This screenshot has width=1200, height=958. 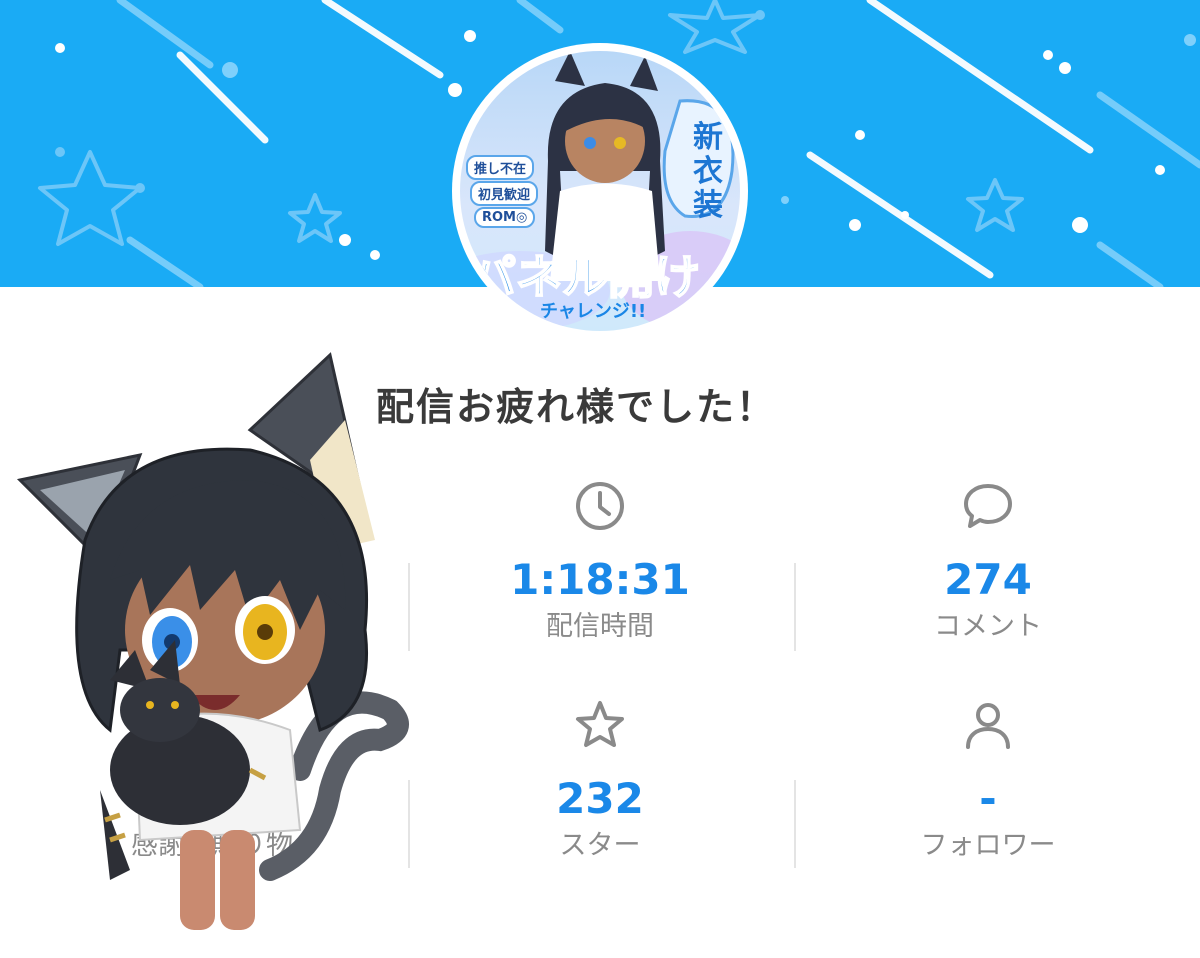 What do you see at coordinates (708, 171) in the screenshot?
I see `avatar-bubble-text: 新衣装` at bounding box center [708, 171].